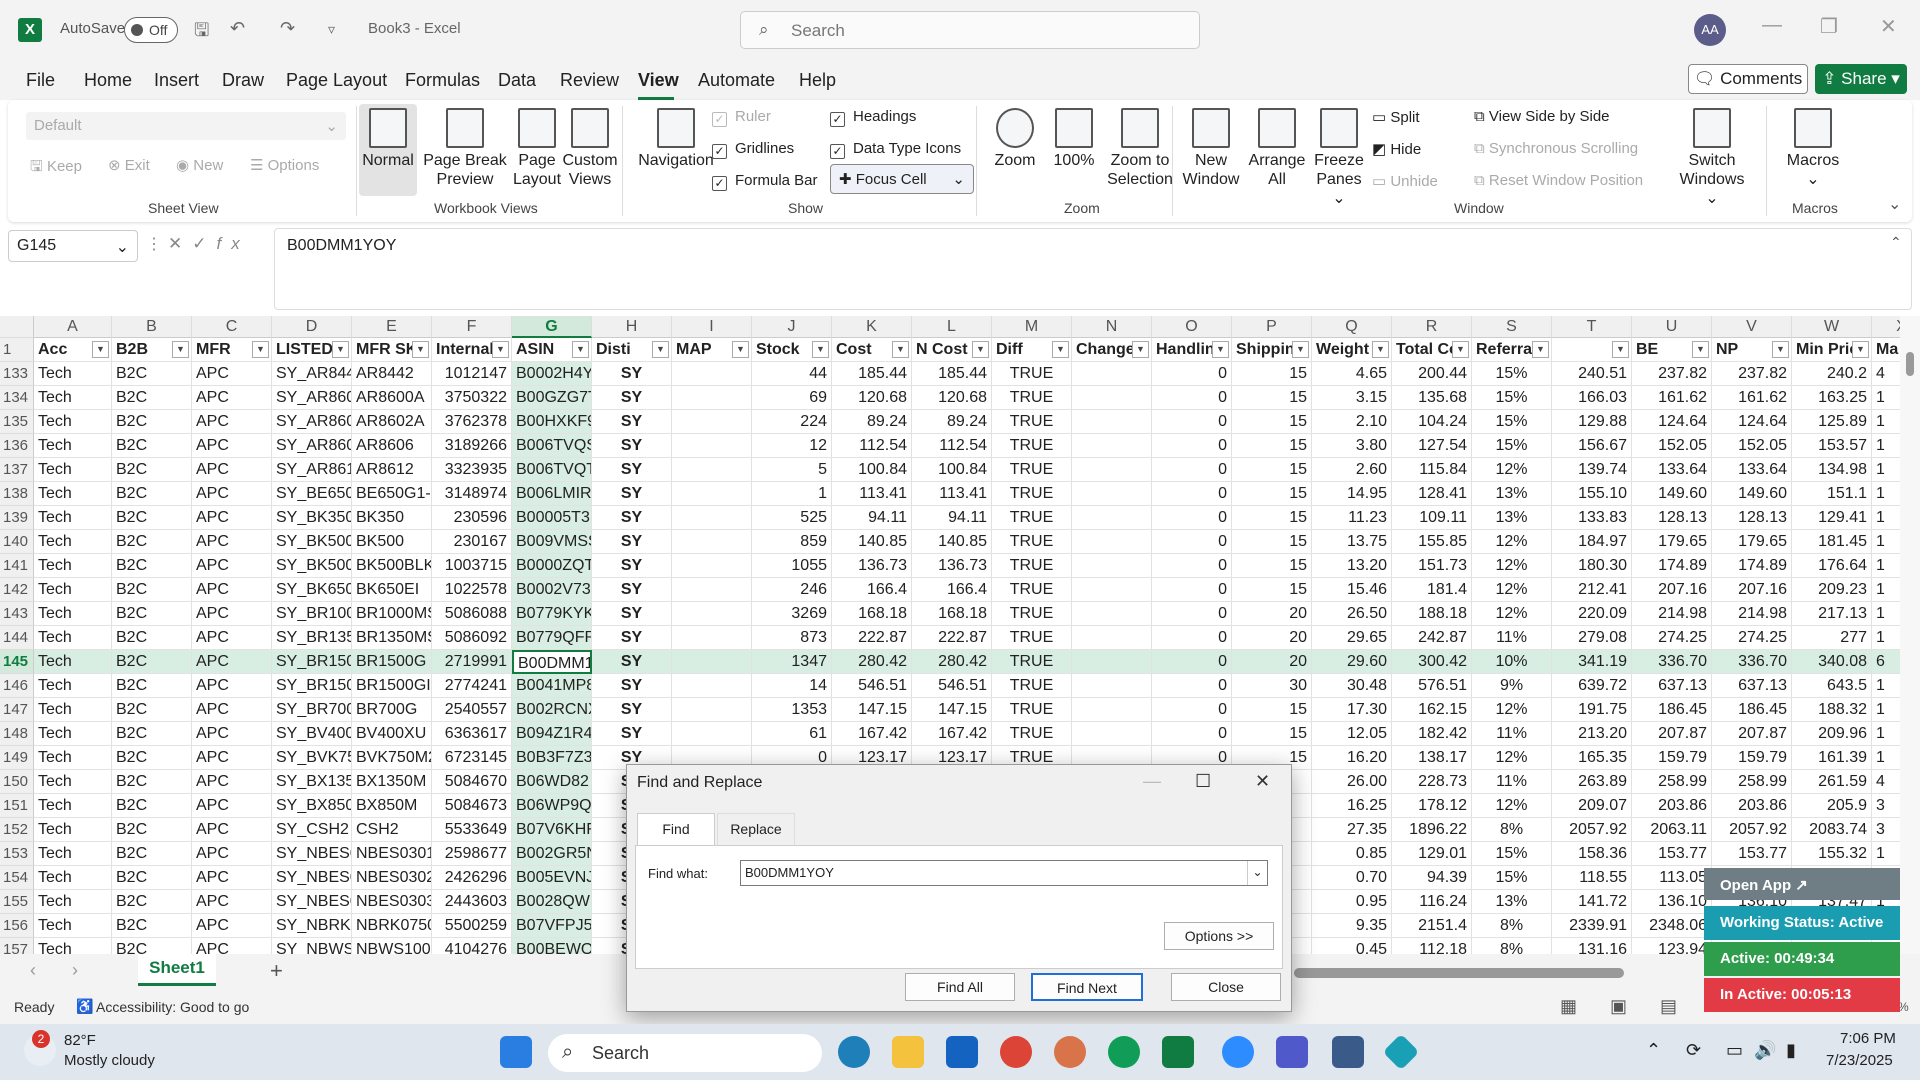 The width and height of the screenshot is (1920, 1080). Describe the element at coordinates (1832, 446) in the screenshot. I see `table-cell: 153.57` at that location.